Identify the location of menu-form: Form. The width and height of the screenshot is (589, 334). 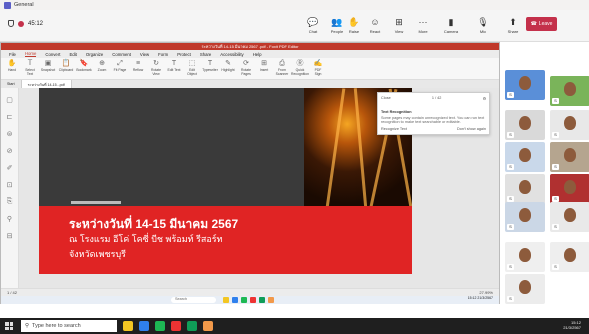
(163, 54).